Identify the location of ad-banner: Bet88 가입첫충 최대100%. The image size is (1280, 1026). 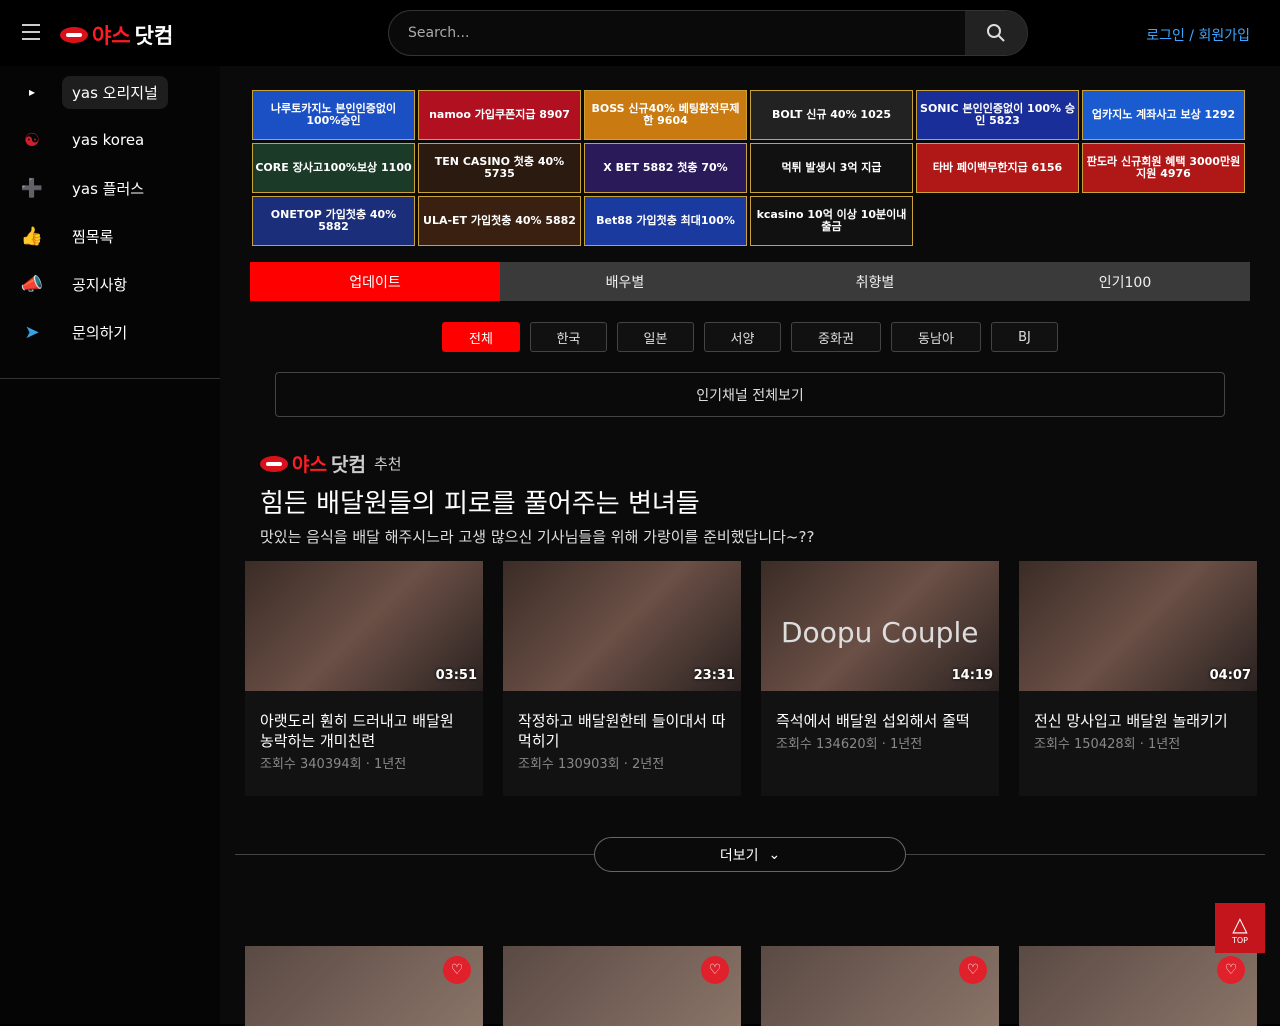
(665, 221).